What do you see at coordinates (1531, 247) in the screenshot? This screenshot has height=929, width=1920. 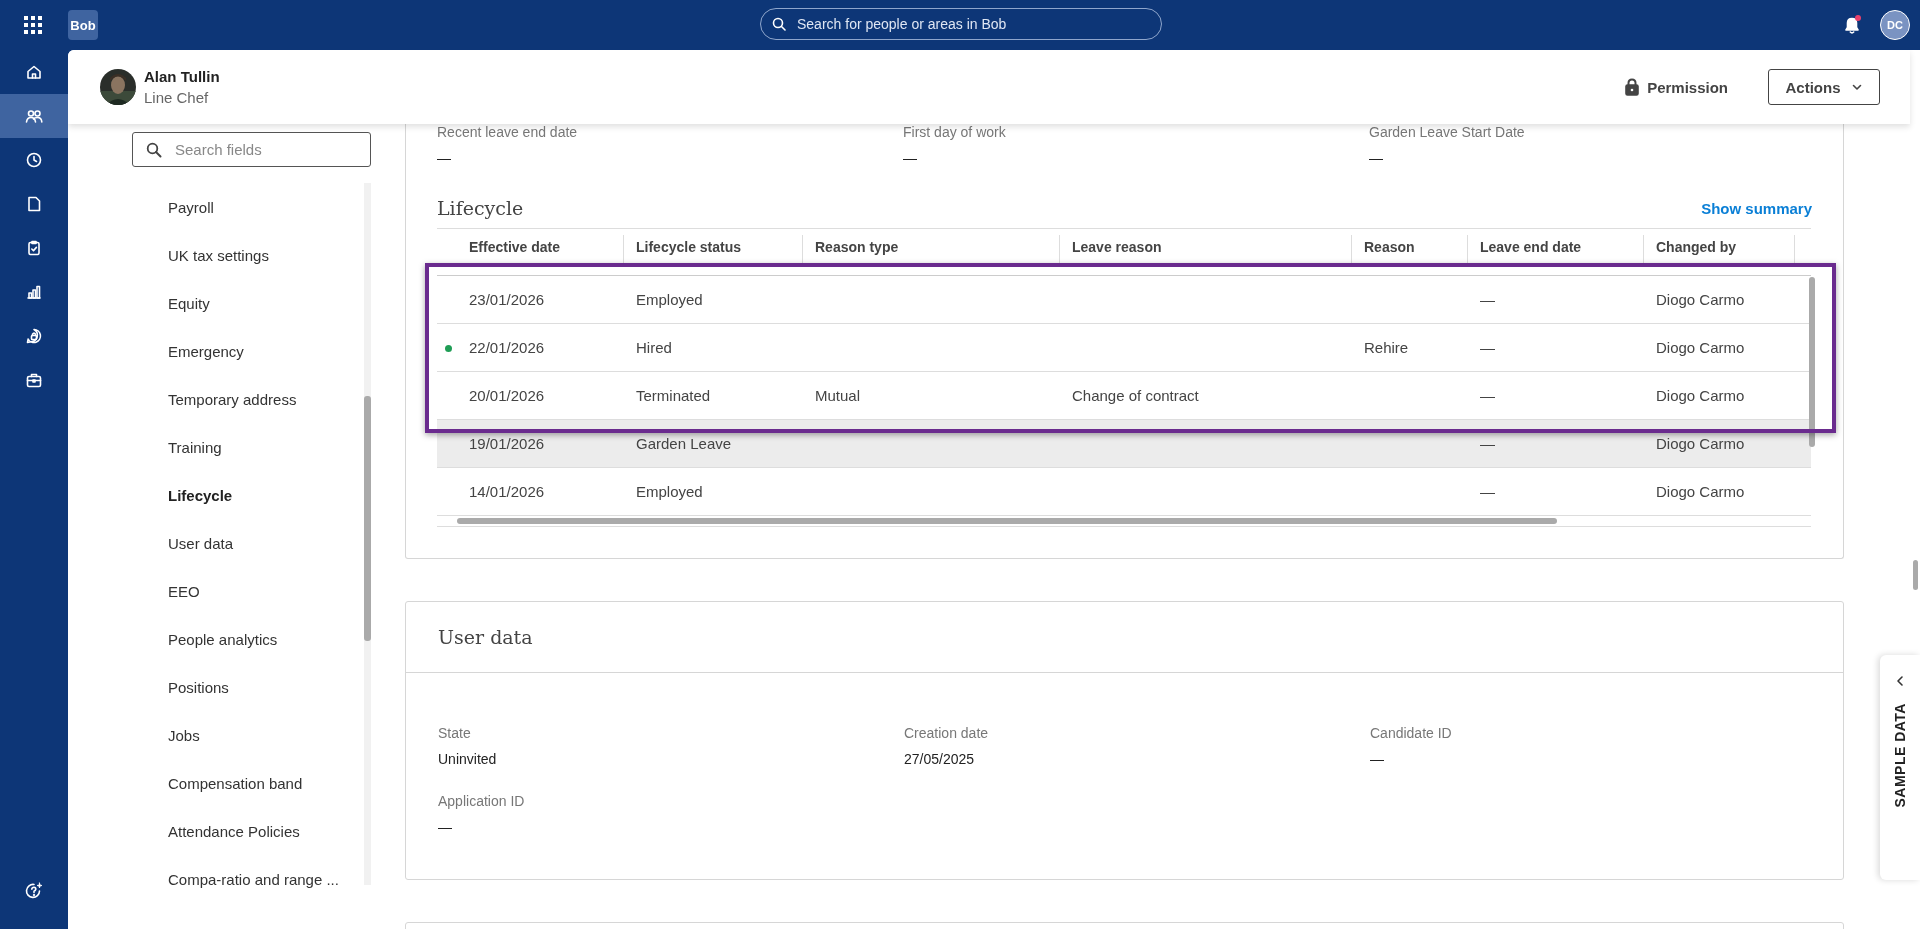 I see `column-header: Leave end date` at bounding box center [1531, 247].